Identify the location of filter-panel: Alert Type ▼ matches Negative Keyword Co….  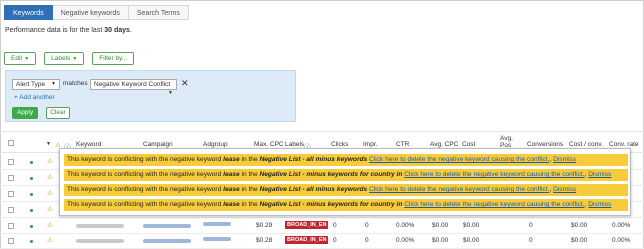
(150, 96).